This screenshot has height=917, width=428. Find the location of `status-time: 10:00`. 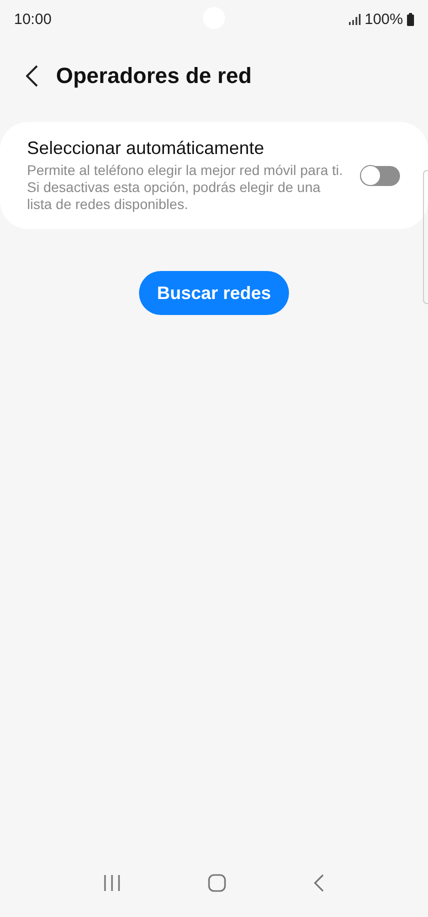

status-time: 10:00 is located at coordinates (33, 19).